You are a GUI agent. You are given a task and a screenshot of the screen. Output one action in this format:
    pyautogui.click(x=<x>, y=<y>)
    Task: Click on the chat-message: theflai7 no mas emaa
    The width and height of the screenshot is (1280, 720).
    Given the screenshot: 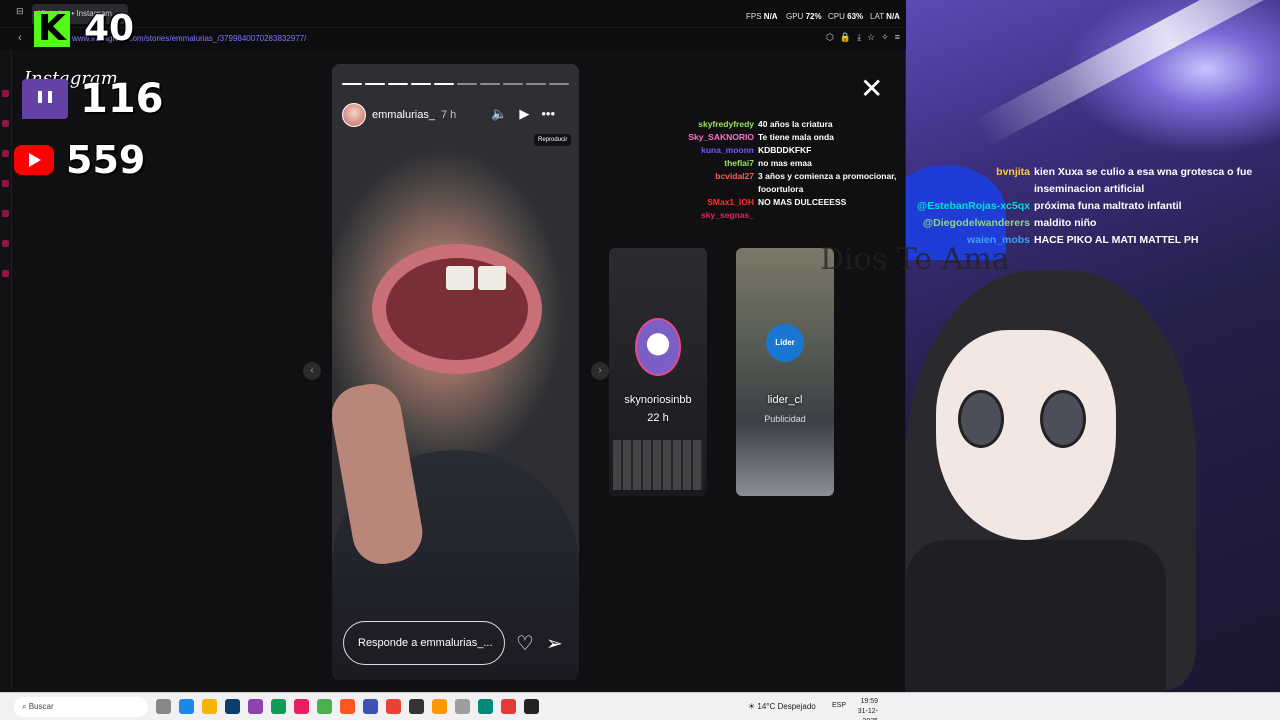 What is the action you would take?
    pyautogui.click(x=759, y=163)
    